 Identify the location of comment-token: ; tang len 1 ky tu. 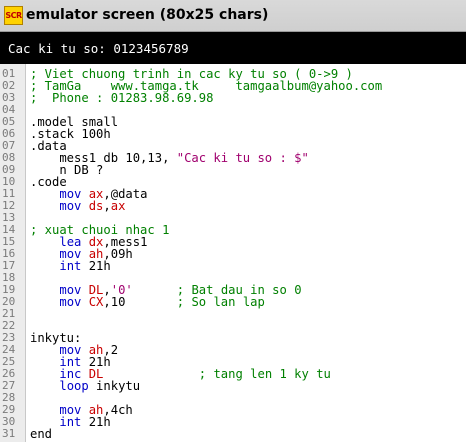
(264, 374).